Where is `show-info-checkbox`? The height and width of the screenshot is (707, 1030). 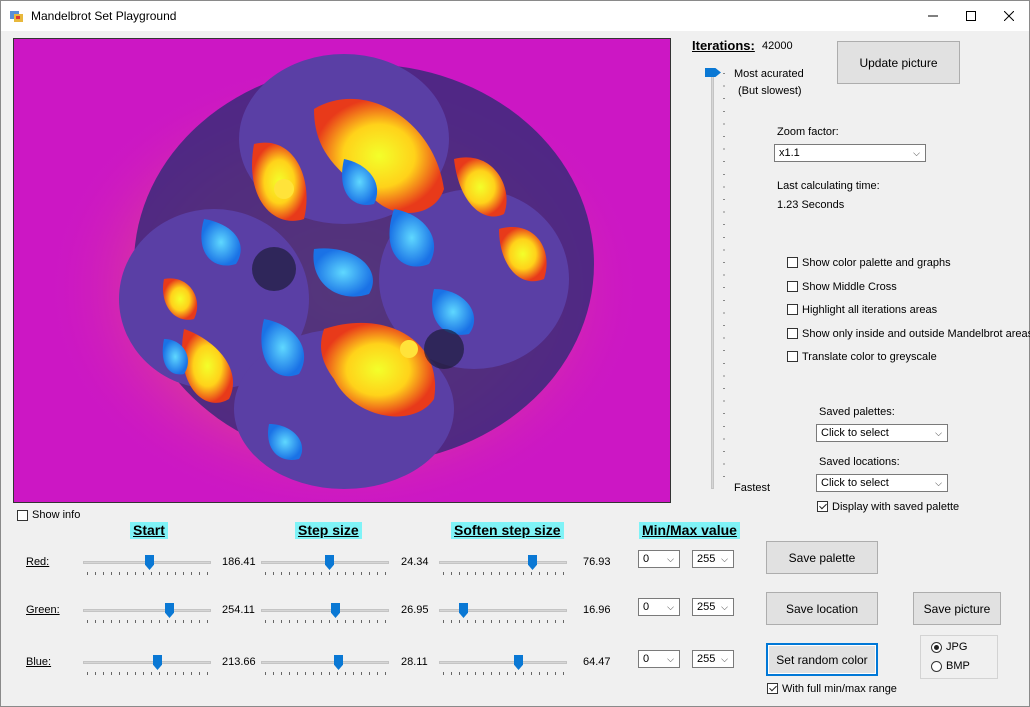 show-info-checkbox is located at coordinates (22, 515).